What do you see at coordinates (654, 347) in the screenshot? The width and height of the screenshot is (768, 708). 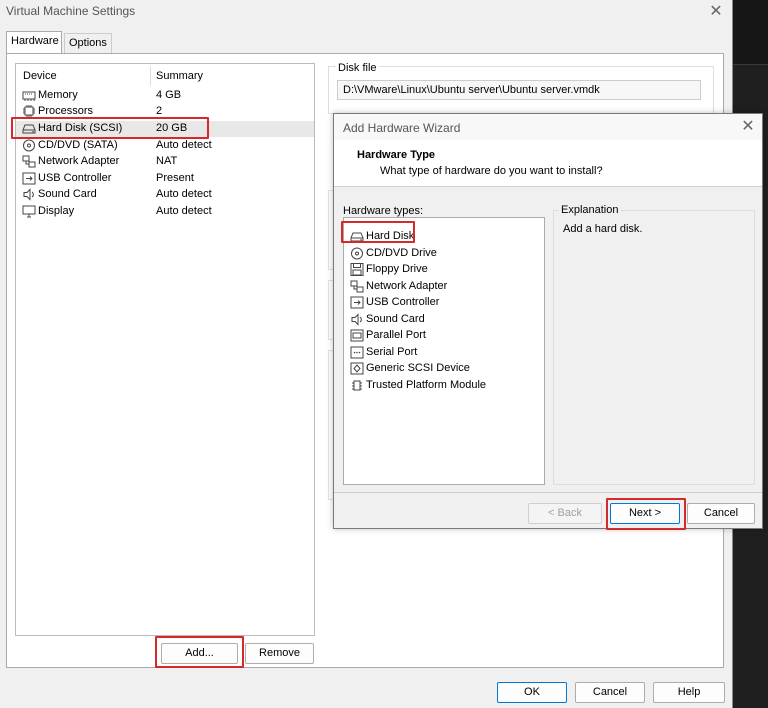 I see `explanation-group` at bounding box center [654, 347].